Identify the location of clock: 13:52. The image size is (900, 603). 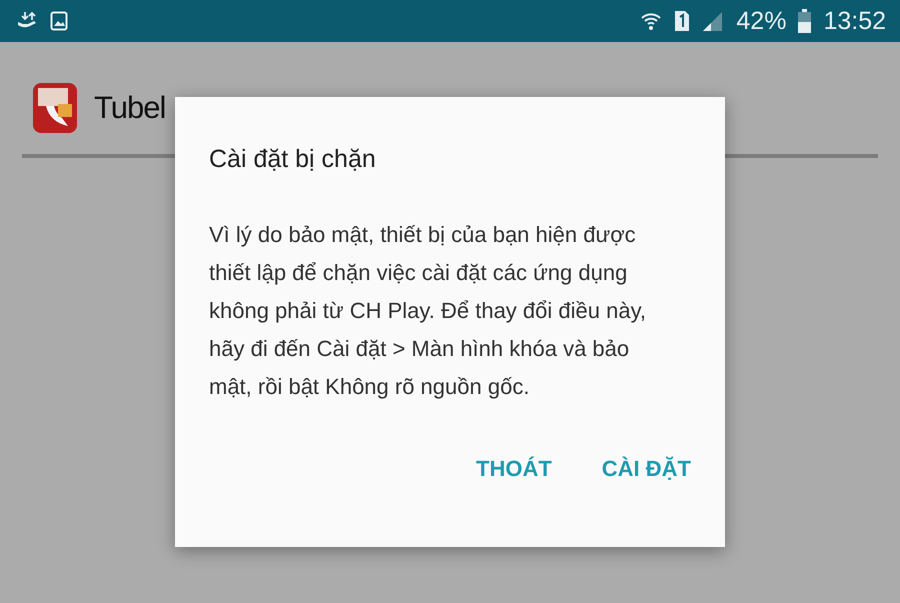
(854, 21).